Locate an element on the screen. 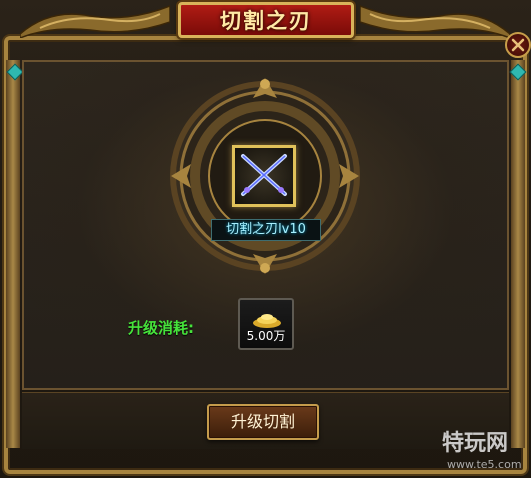 This screenshot has width=531, height=478. watermark-logo: 特玩网 is located at coordinates (475, 443).